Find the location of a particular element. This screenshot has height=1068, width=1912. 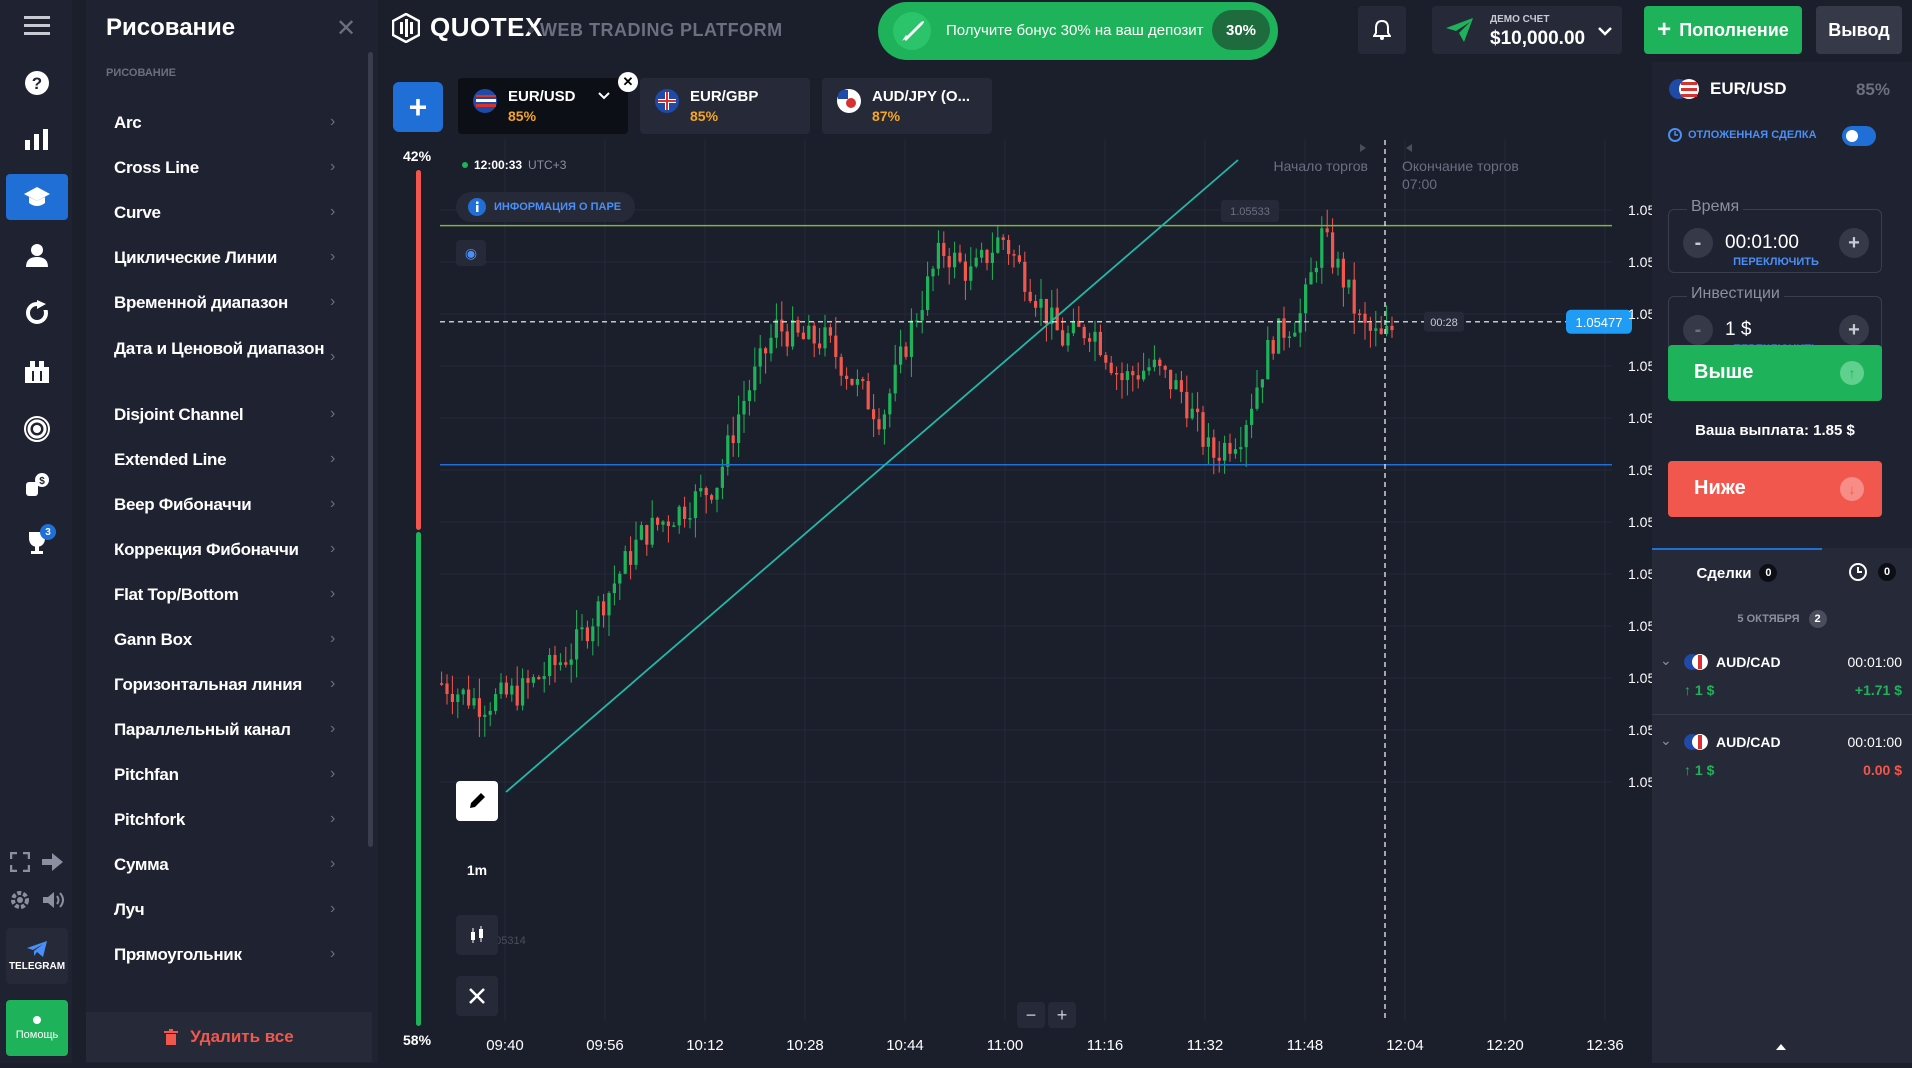

education-icon is located at coordinates (37, 197).